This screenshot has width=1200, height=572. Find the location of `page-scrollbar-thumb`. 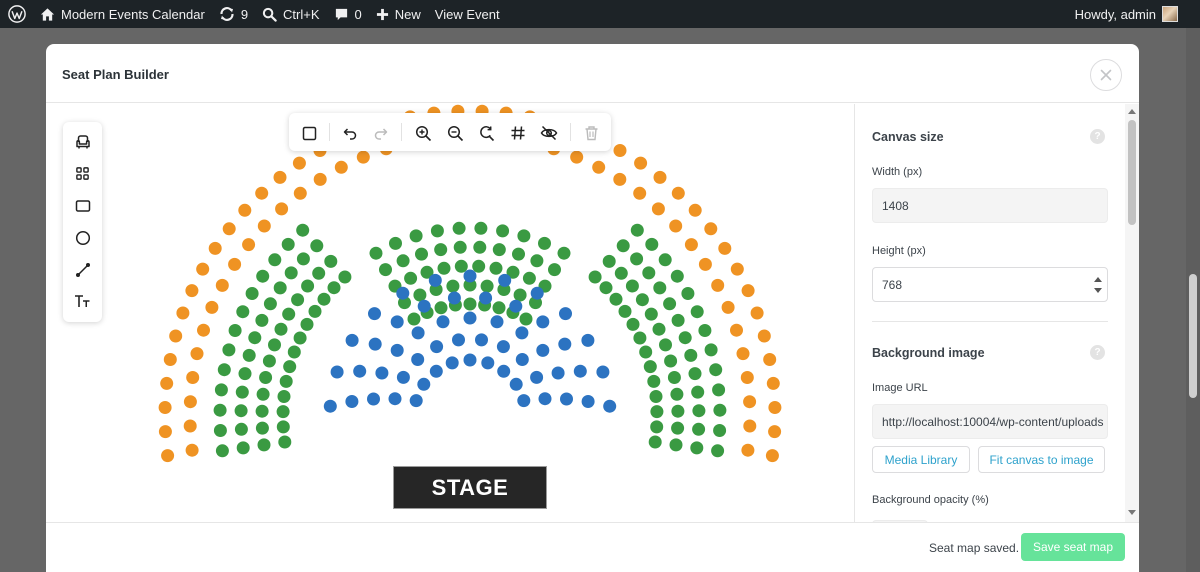

page-scrollbar-thumb is located at coordinates (1193, 336).